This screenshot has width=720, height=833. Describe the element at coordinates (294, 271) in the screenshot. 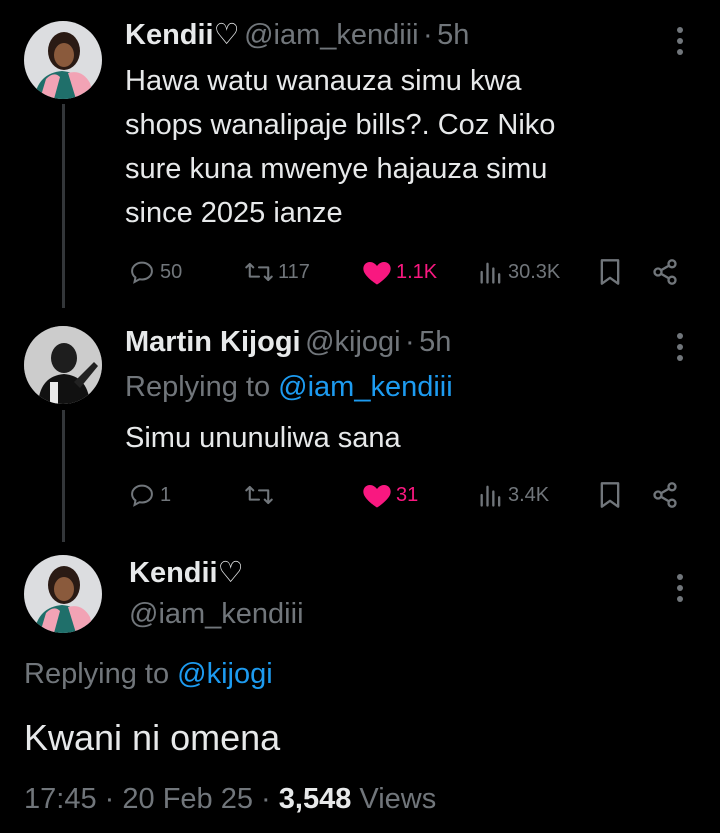

I see `retweet-count: 117` at that location.